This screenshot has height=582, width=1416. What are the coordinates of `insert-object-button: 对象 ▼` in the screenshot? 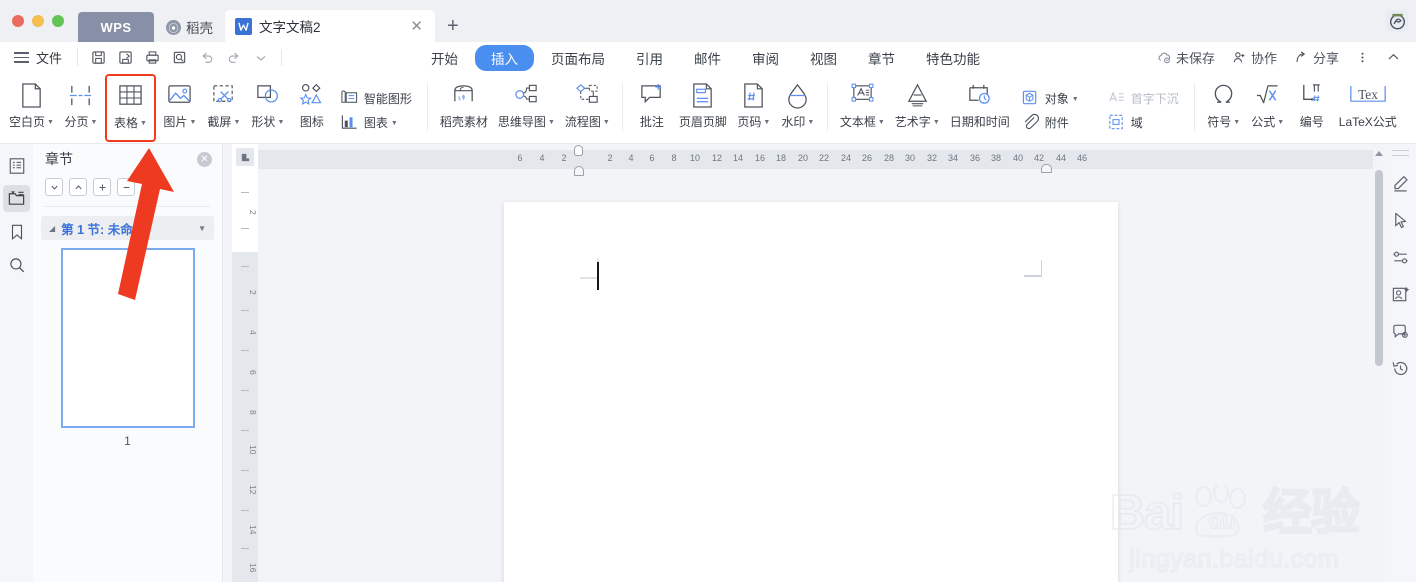 It's located at (1058, 98).